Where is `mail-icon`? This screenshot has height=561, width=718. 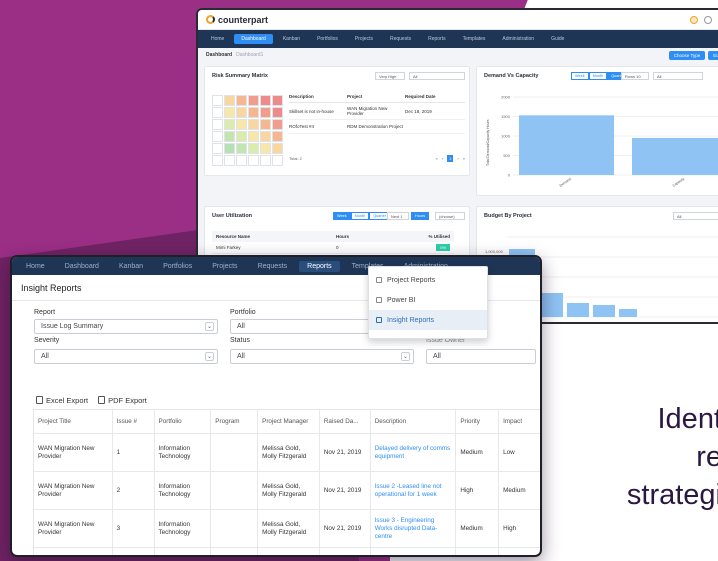
mail-icon is located at coordinates (708, 19).